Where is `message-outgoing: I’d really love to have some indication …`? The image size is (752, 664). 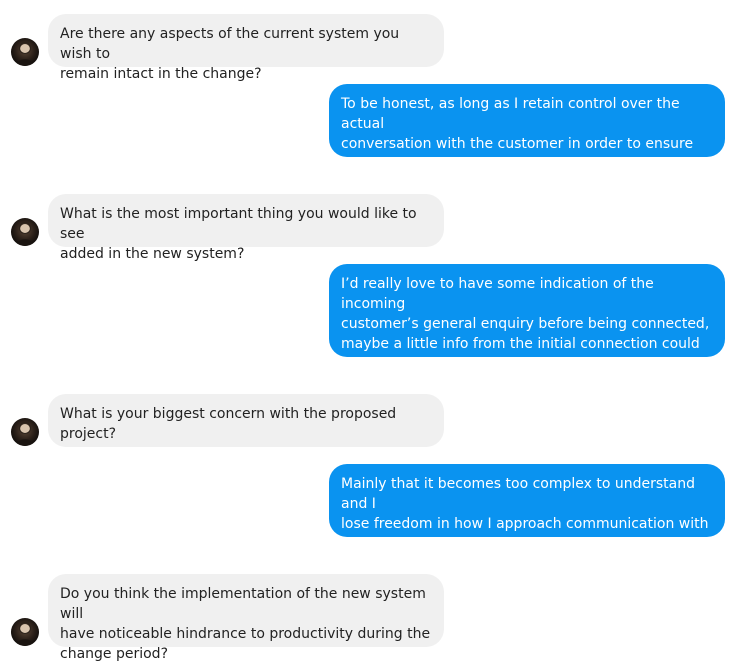 message-outgoing: I’d really love to have some indication … is located at coordinates (527, 318).